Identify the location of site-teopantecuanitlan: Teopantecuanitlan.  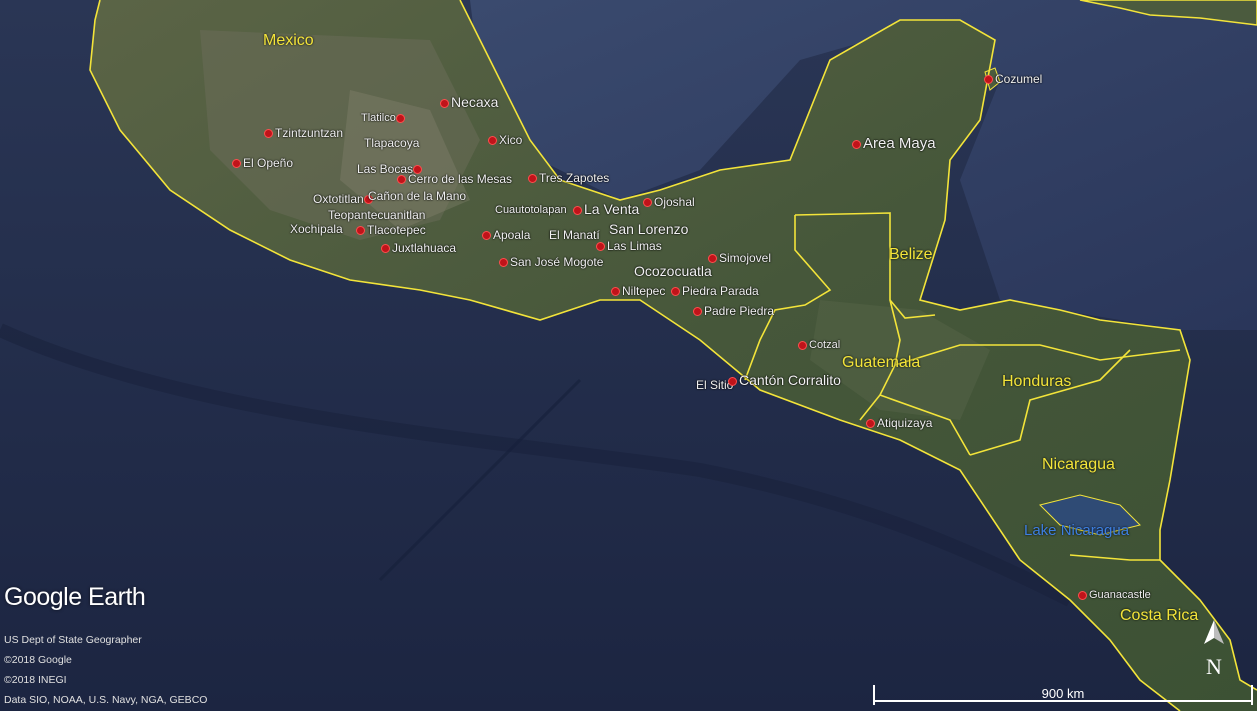
(376, 215).